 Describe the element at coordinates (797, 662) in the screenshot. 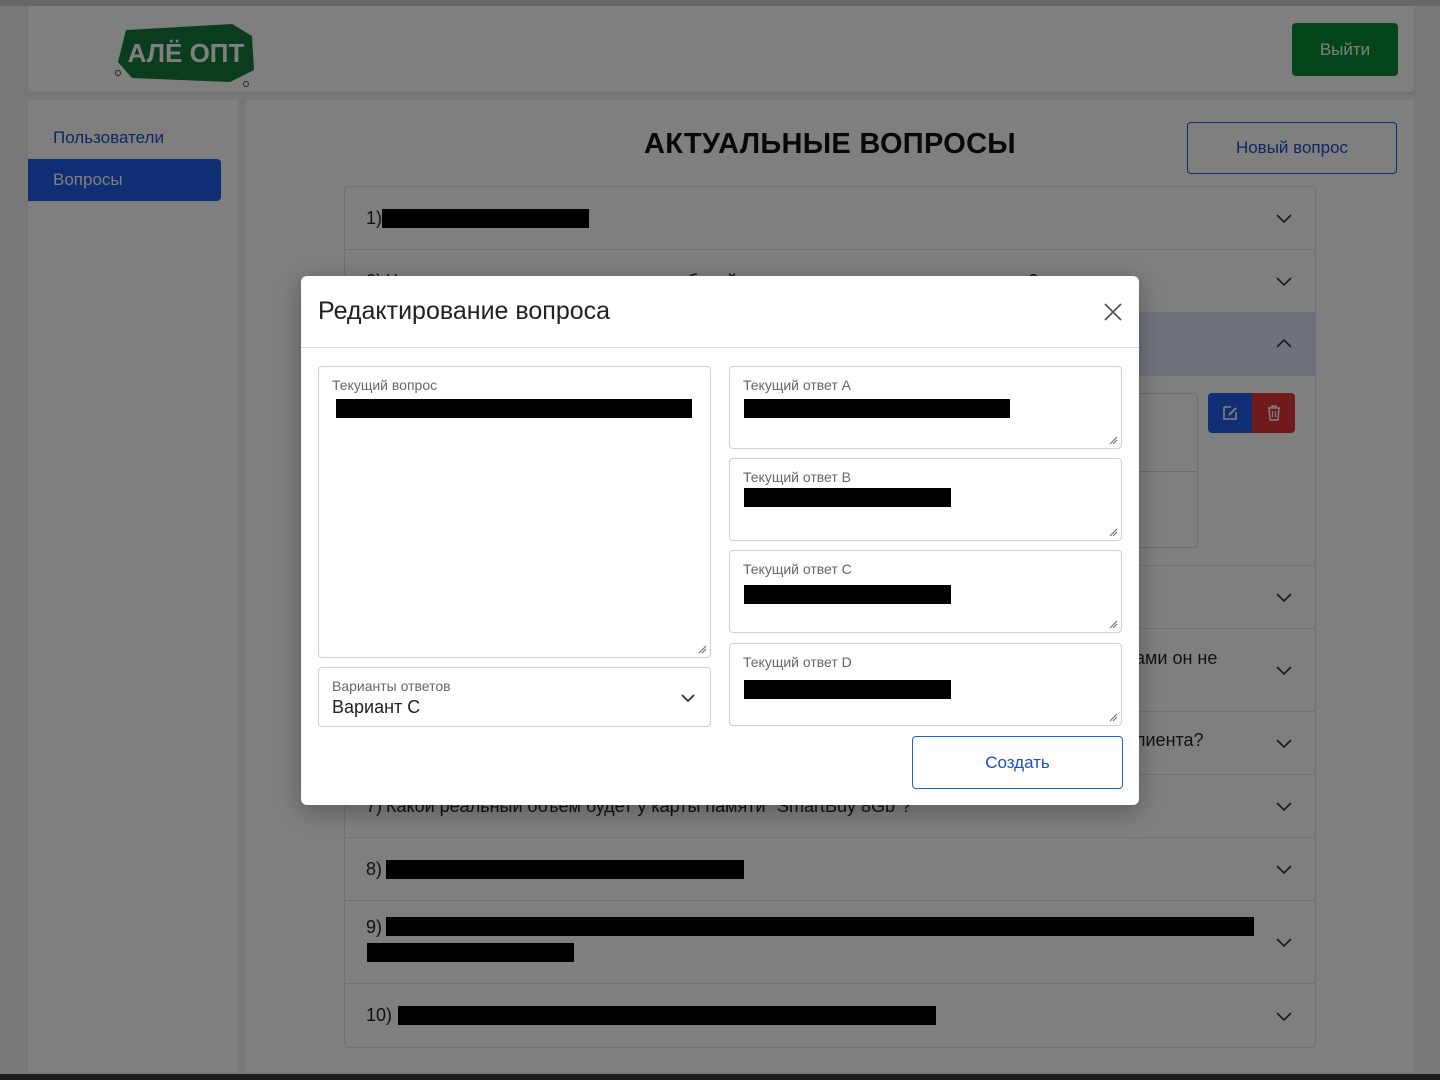

I see `answer-d-label: Текущий ответ D` at that location.